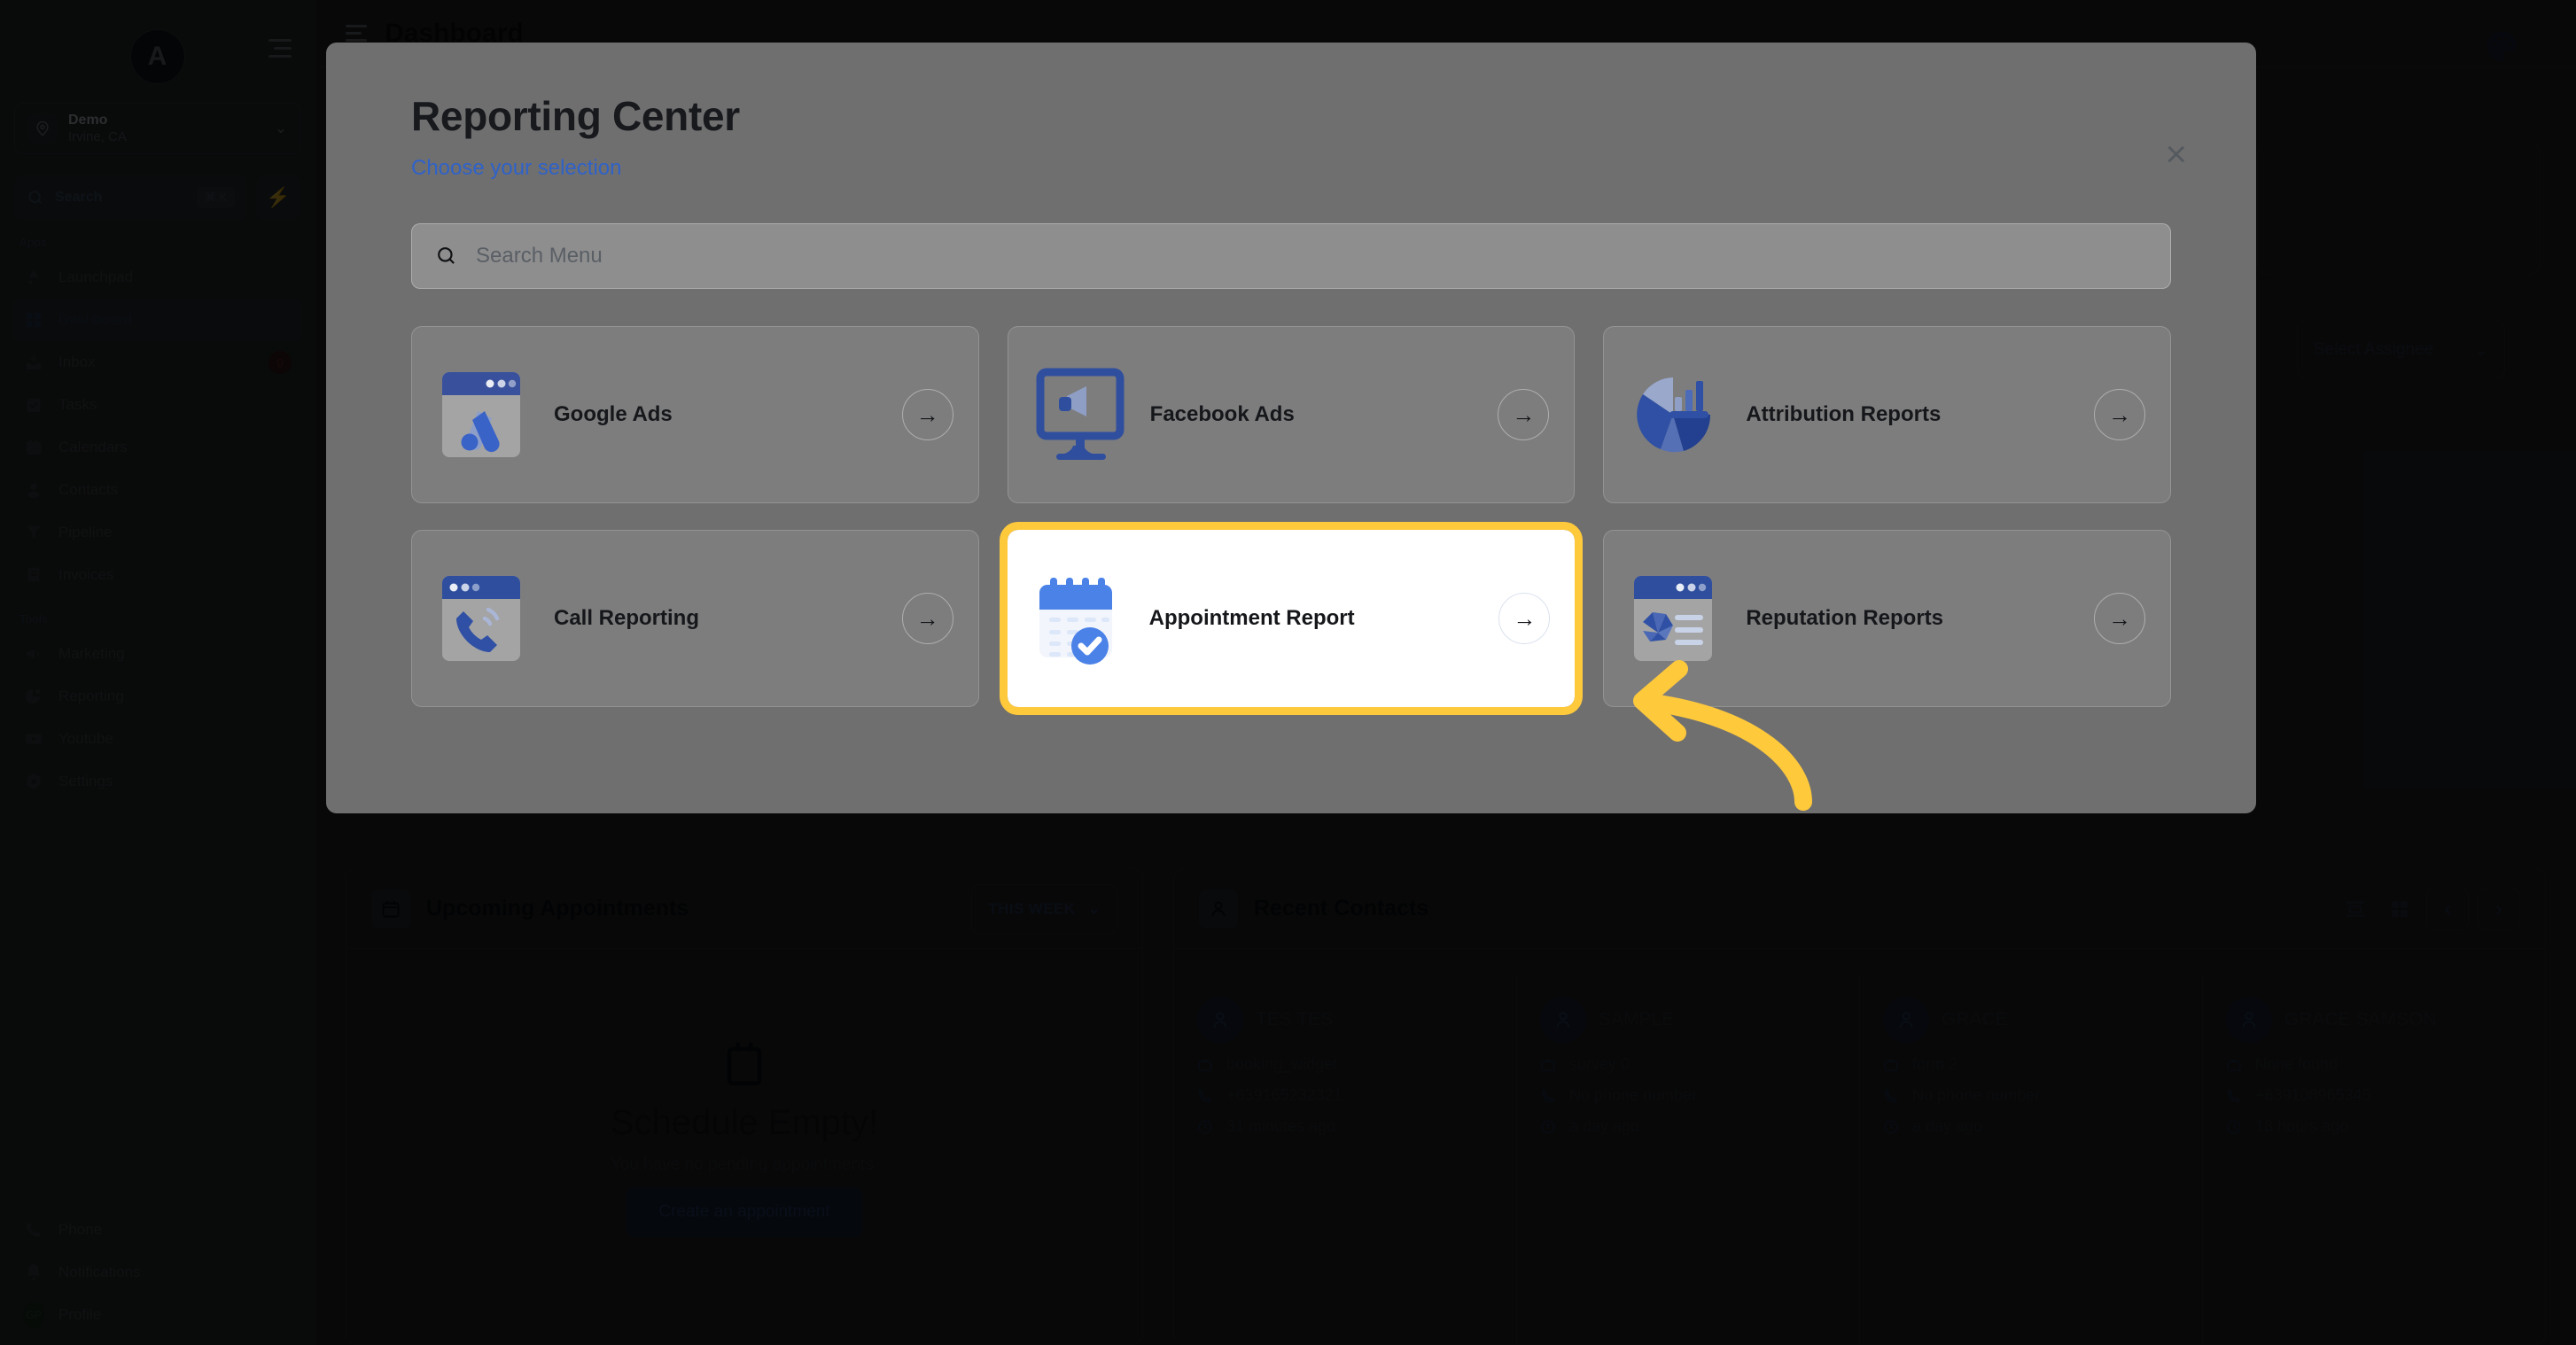 The image size is (2576, 1345). What do you see at coordinates (1676, 618) in the screenshot?
I see `reputation-reports-icon` at bounding box center [1676, 618].